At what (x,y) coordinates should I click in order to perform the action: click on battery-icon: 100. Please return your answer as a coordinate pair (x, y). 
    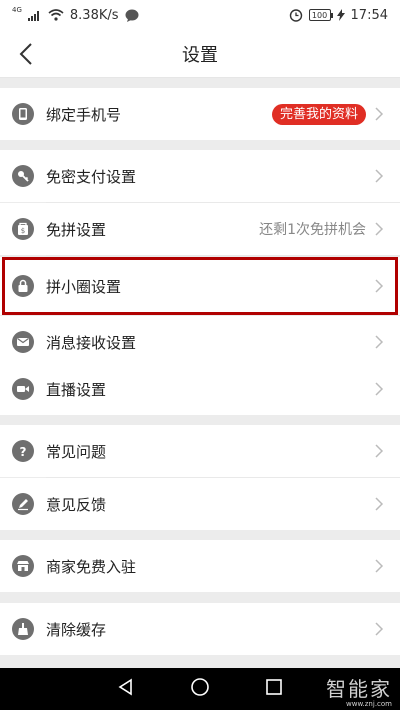
    Looking at the image, I should click on (320, 15).